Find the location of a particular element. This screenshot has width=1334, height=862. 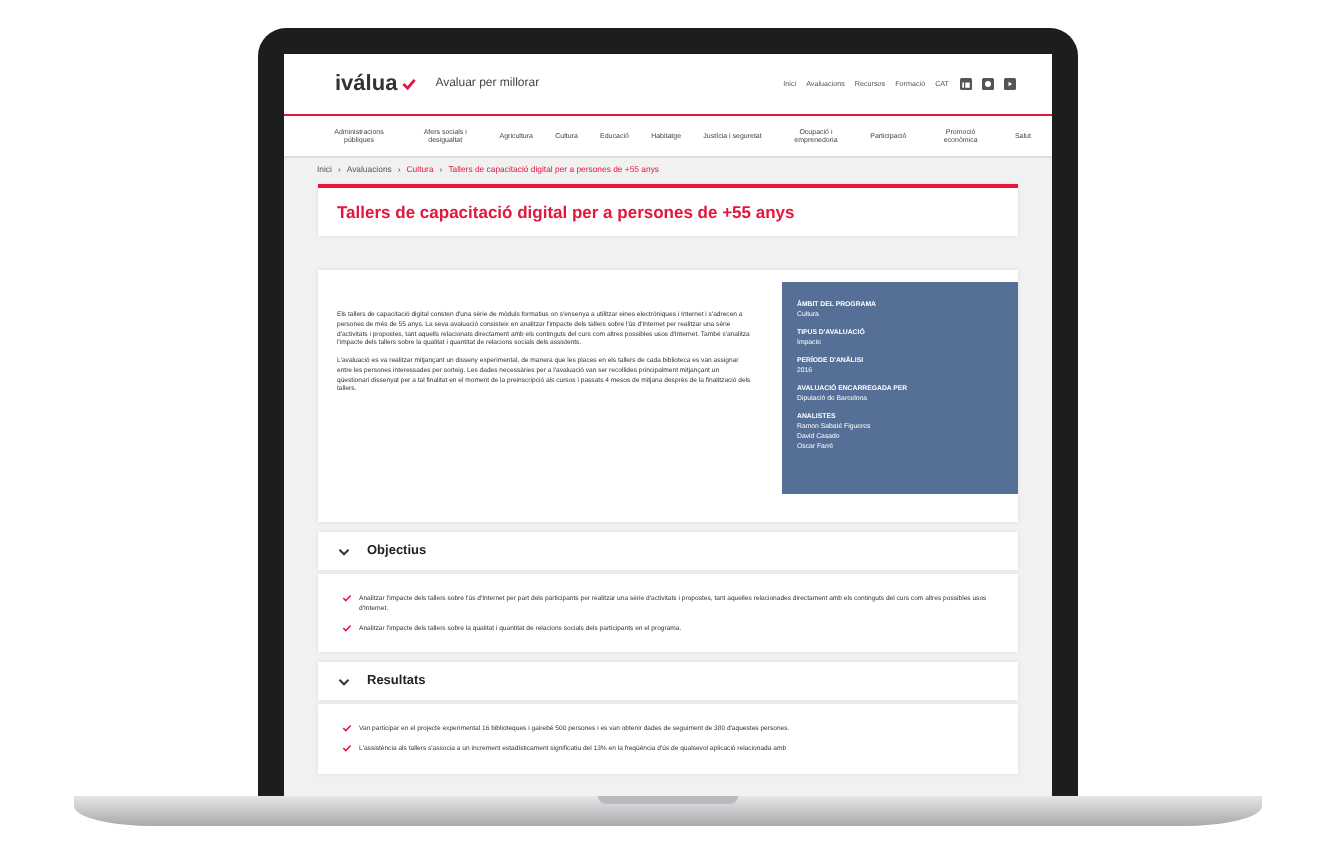

page-title: Tallers de capacitació digital per a persones de +55 anys is located at coordinates (567, 212).